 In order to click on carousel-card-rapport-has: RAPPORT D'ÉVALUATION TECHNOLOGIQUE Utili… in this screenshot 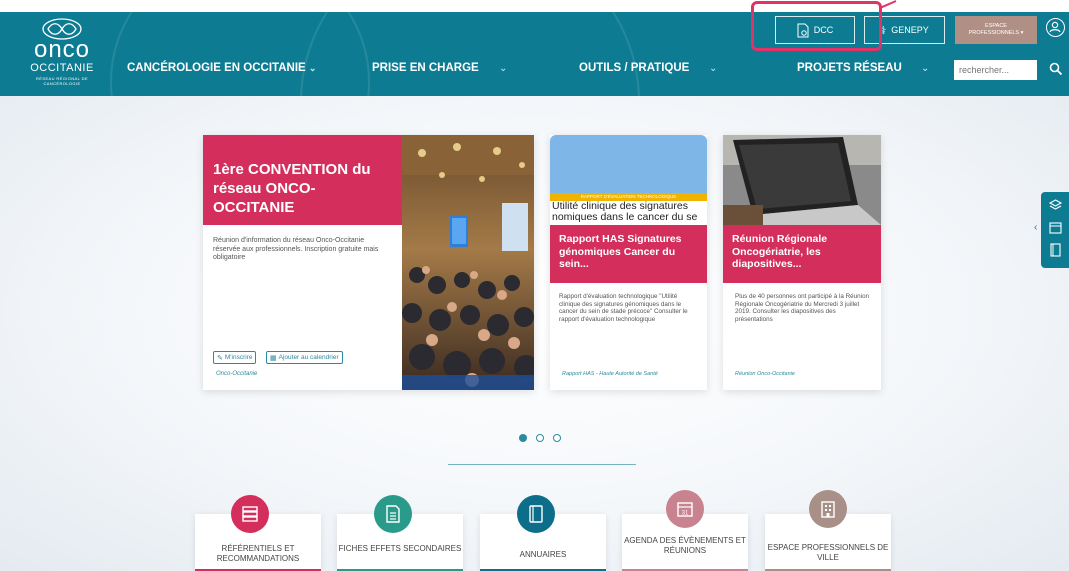, I will do `click(628, 262)`.